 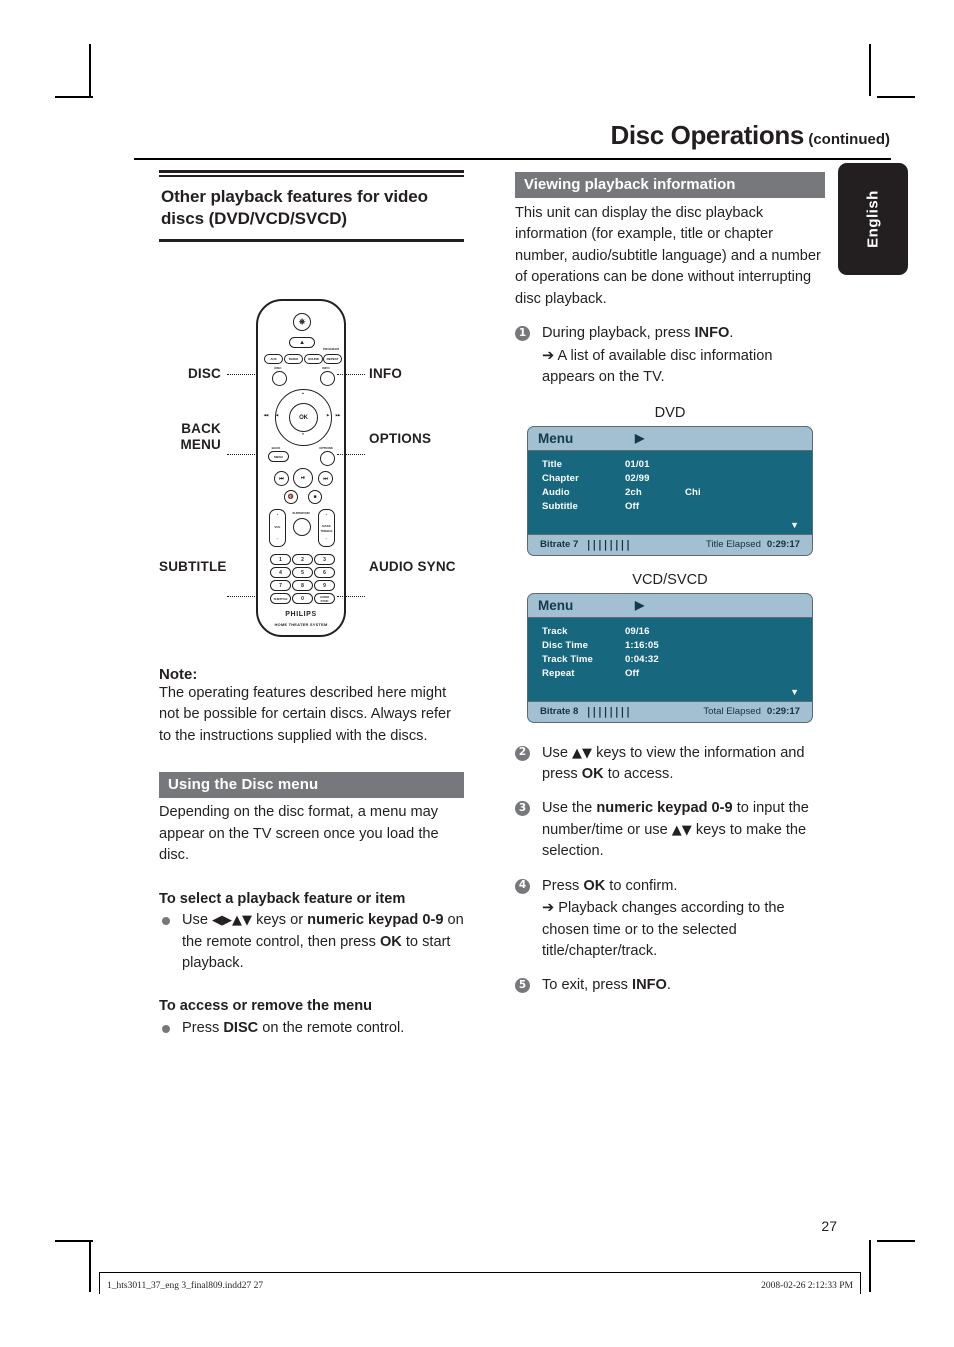 I want to click on dvd-osd-header: Menu ▶, so click(x=670, y=438).